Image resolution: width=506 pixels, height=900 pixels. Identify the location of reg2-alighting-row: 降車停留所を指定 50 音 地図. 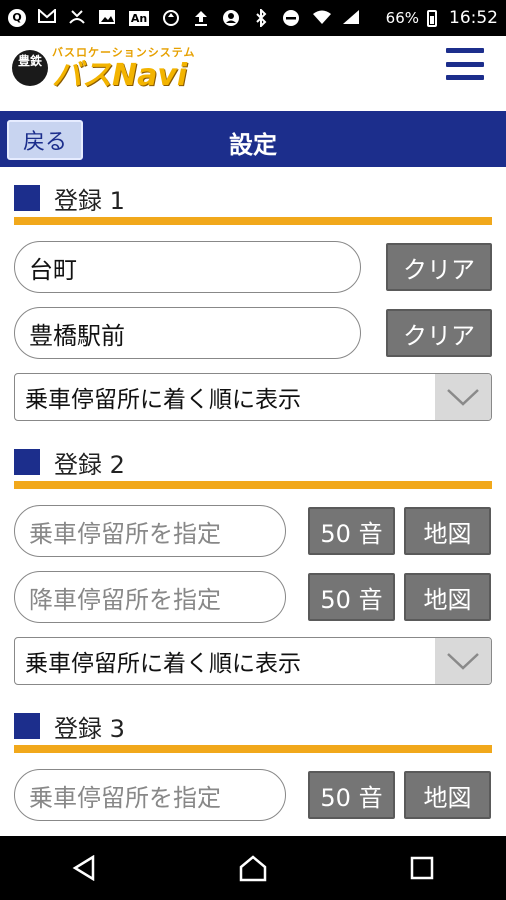
(253, 597).